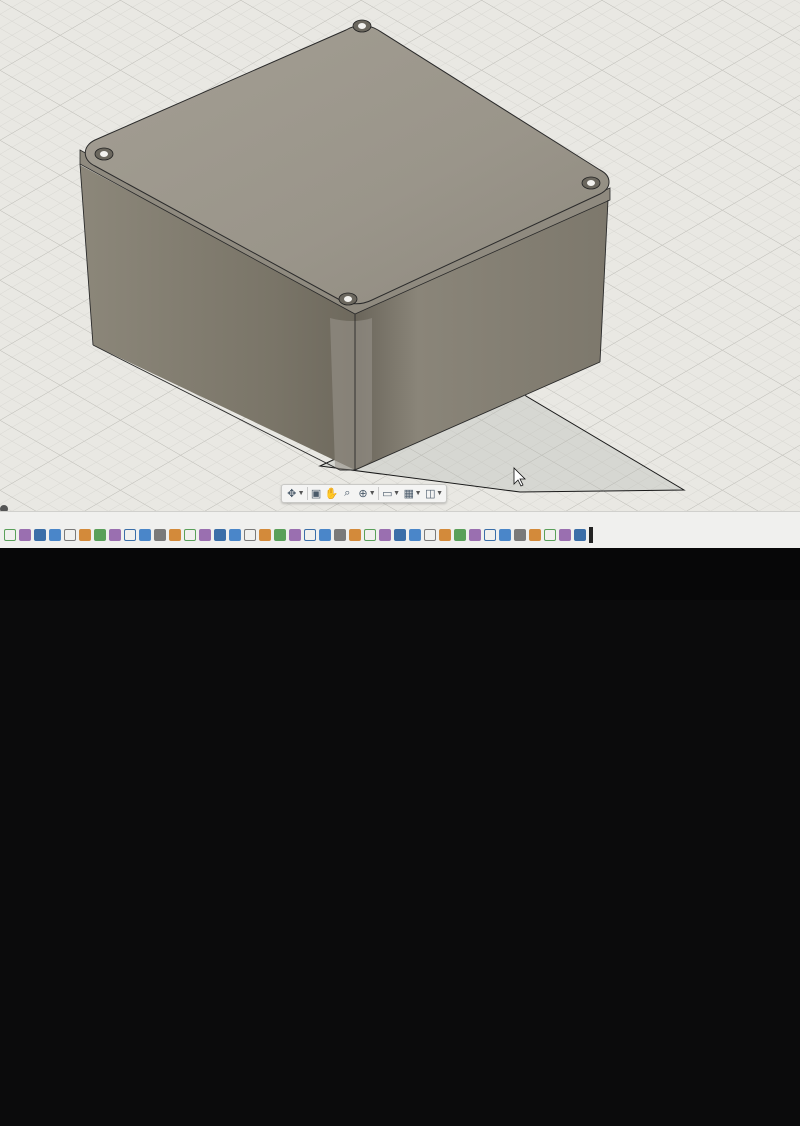 The image size is (800, 1126). I want to click on display-dropdown-caret: ▼, so click(396, 493).